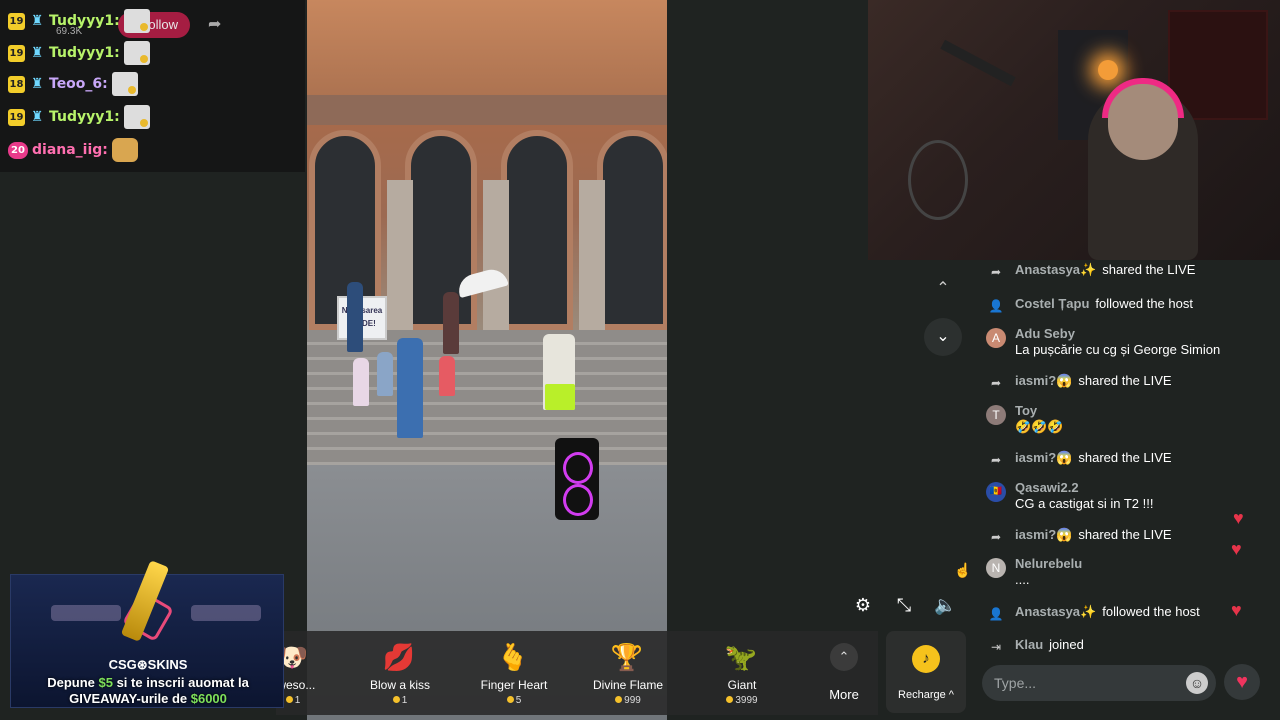  Describe the element at coordinates (844, 694) in the screenshot. I see `more-label: More` at that location.